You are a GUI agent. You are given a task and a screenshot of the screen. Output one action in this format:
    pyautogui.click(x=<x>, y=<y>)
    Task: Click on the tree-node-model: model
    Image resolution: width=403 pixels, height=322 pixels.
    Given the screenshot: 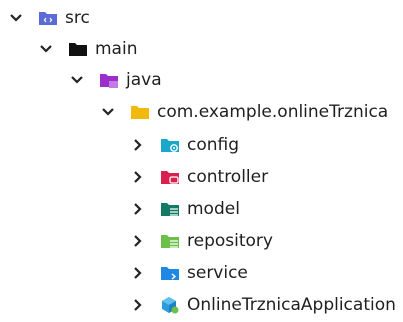 What is the action you would take?
    pyautogui.click(x=185, y=209)
    